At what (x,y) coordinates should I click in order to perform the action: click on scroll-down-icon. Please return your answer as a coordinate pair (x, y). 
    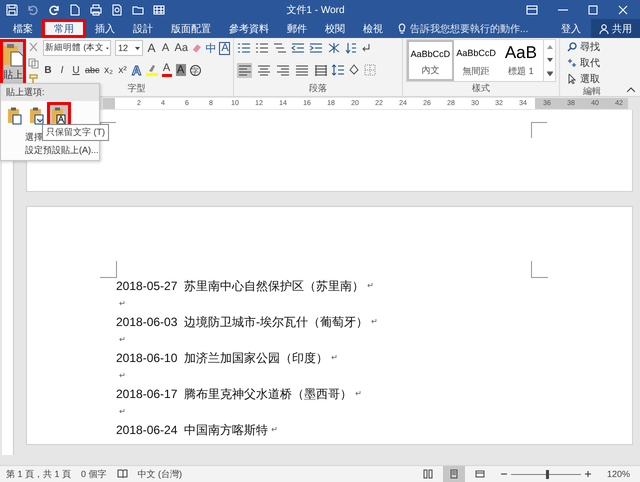
    Looking at the image, I should click on (549, 60).